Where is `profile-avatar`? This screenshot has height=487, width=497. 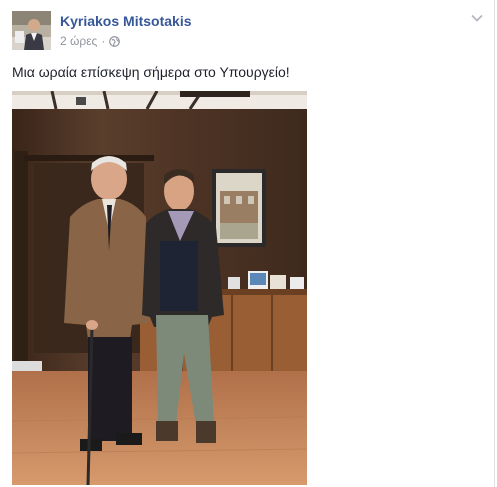 profile-avatar is located at coordinates (31, 30).